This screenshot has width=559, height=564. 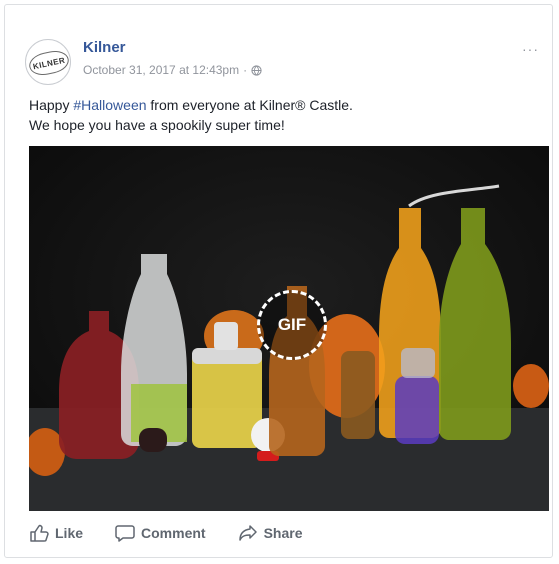 I want to click on post-meta: October 31, 2017 at 12:43pm ·, so click(x=172, y=70).